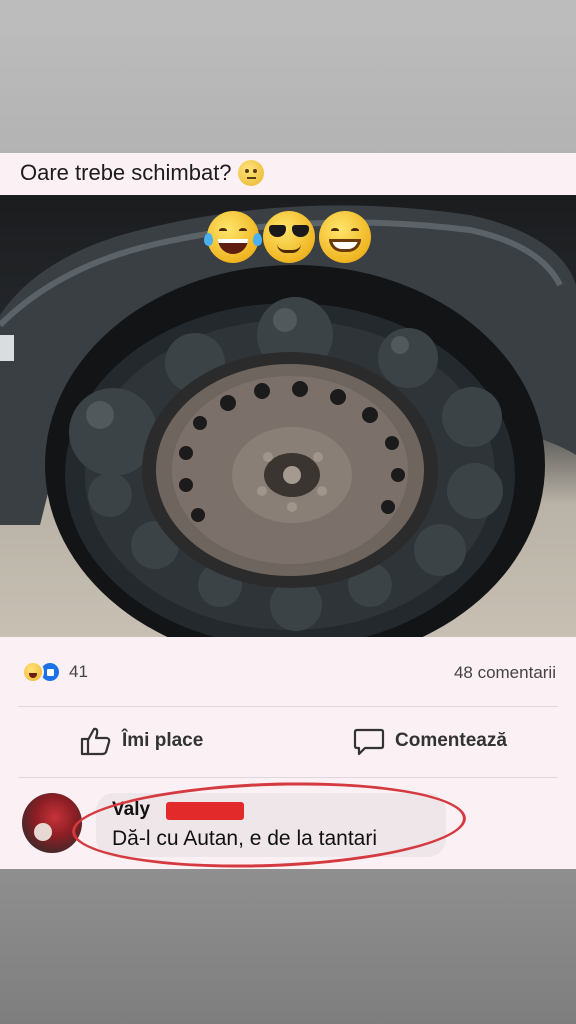 The height and width of the screenshot is (1024, 576). What do you see at coordinates (250, 173) in the screenshot?
I see `thinking-face-icon` at bounding box center [250, 173].